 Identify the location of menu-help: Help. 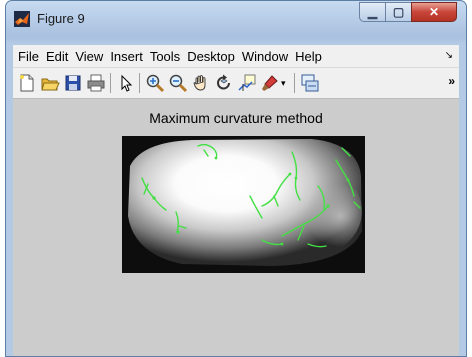
(308, 56).